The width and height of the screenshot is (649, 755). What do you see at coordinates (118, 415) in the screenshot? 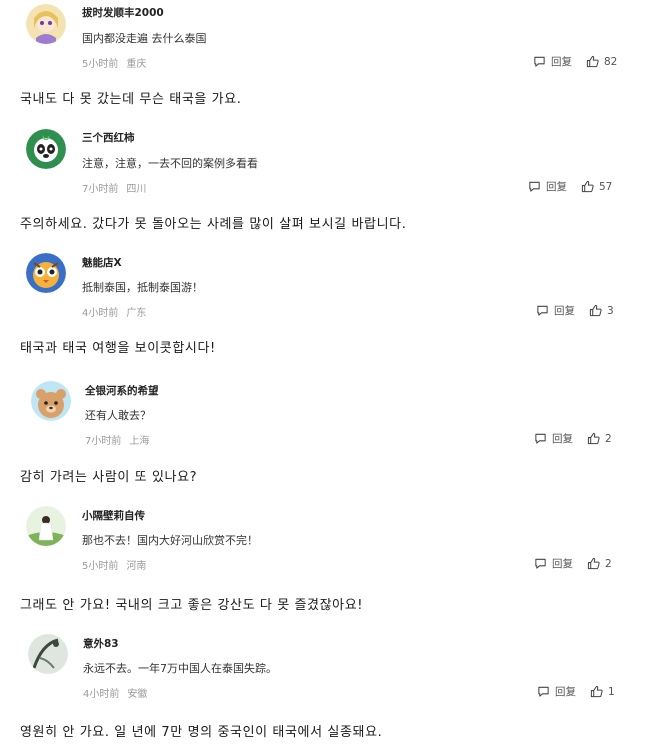
I see `comment-text: 还有人敢去？` at bounding box center [118, 415].